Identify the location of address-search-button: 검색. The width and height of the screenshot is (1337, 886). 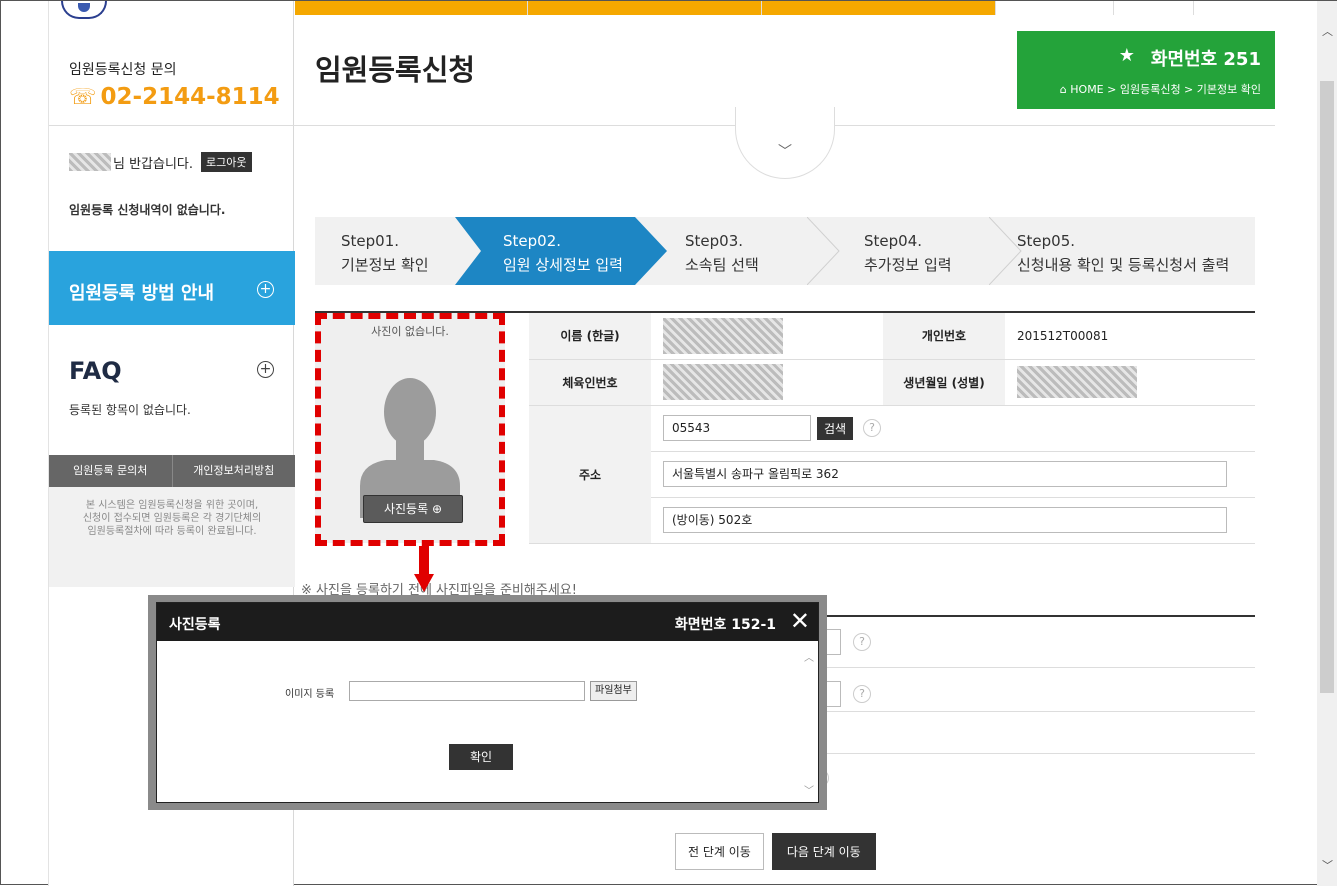
(835, 428).